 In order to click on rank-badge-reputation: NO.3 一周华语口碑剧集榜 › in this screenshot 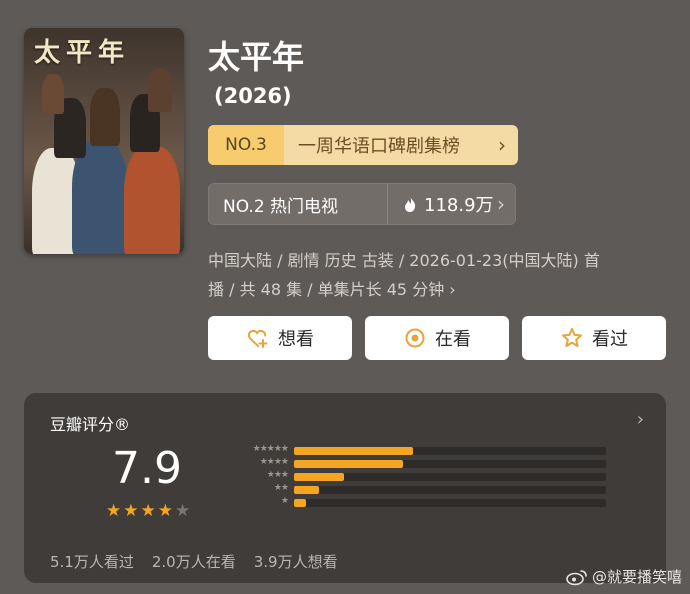, I will do `click(363, 145)`.